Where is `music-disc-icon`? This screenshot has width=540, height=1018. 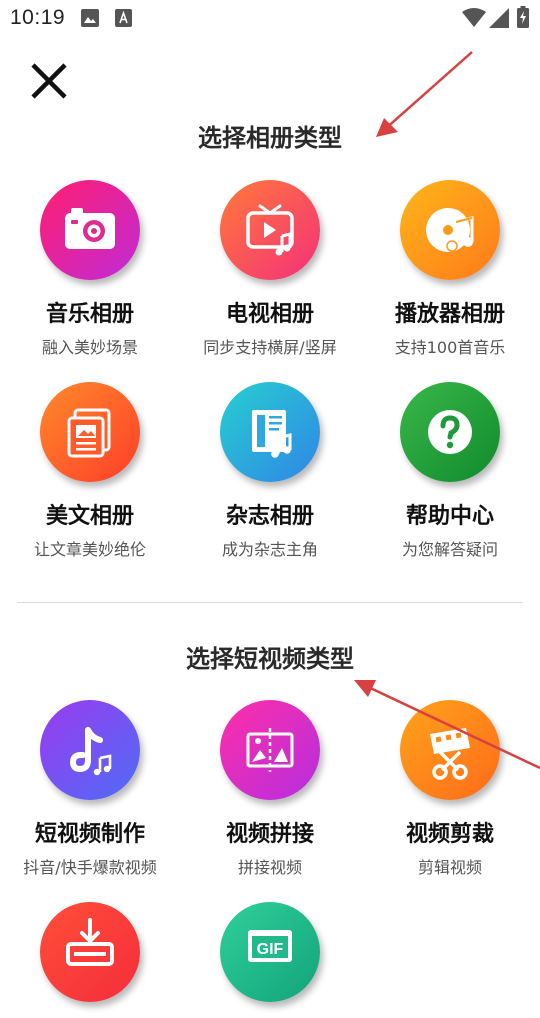
music-disc-icon is located at coordinates (450, 230).